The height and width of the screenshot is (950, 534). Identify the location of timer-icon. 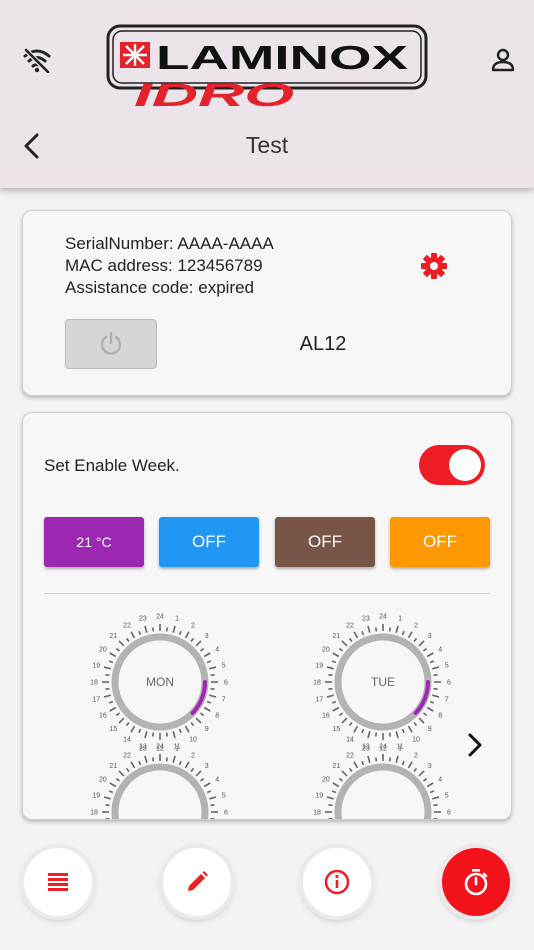
(476, 882).